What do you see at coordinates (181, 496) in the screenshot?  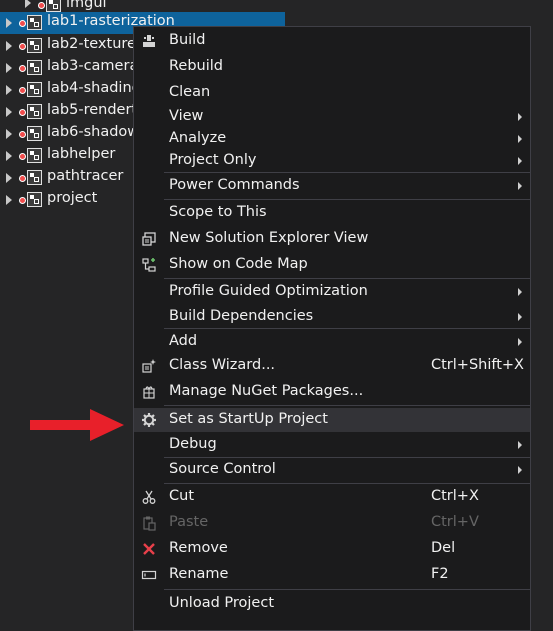 I see `menu-item-label: Cut` at bounding box center [181, 496].